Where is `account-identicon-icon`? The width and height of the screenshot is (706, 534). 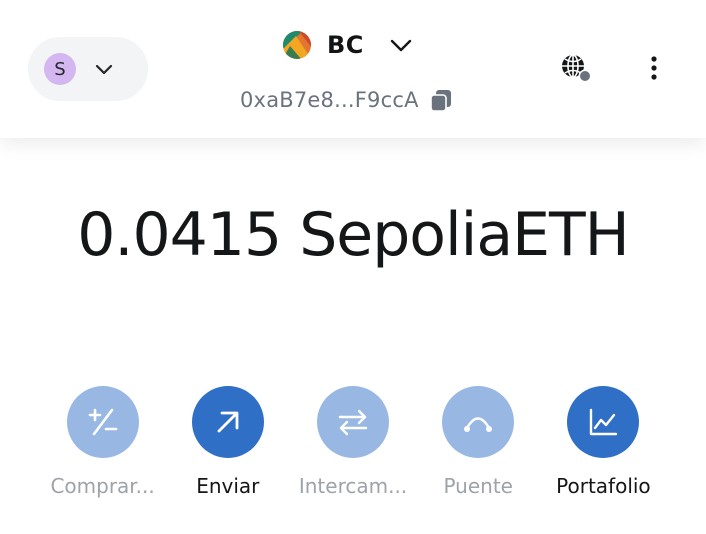
account-identicon-icon is located at coordinates (297, 45).